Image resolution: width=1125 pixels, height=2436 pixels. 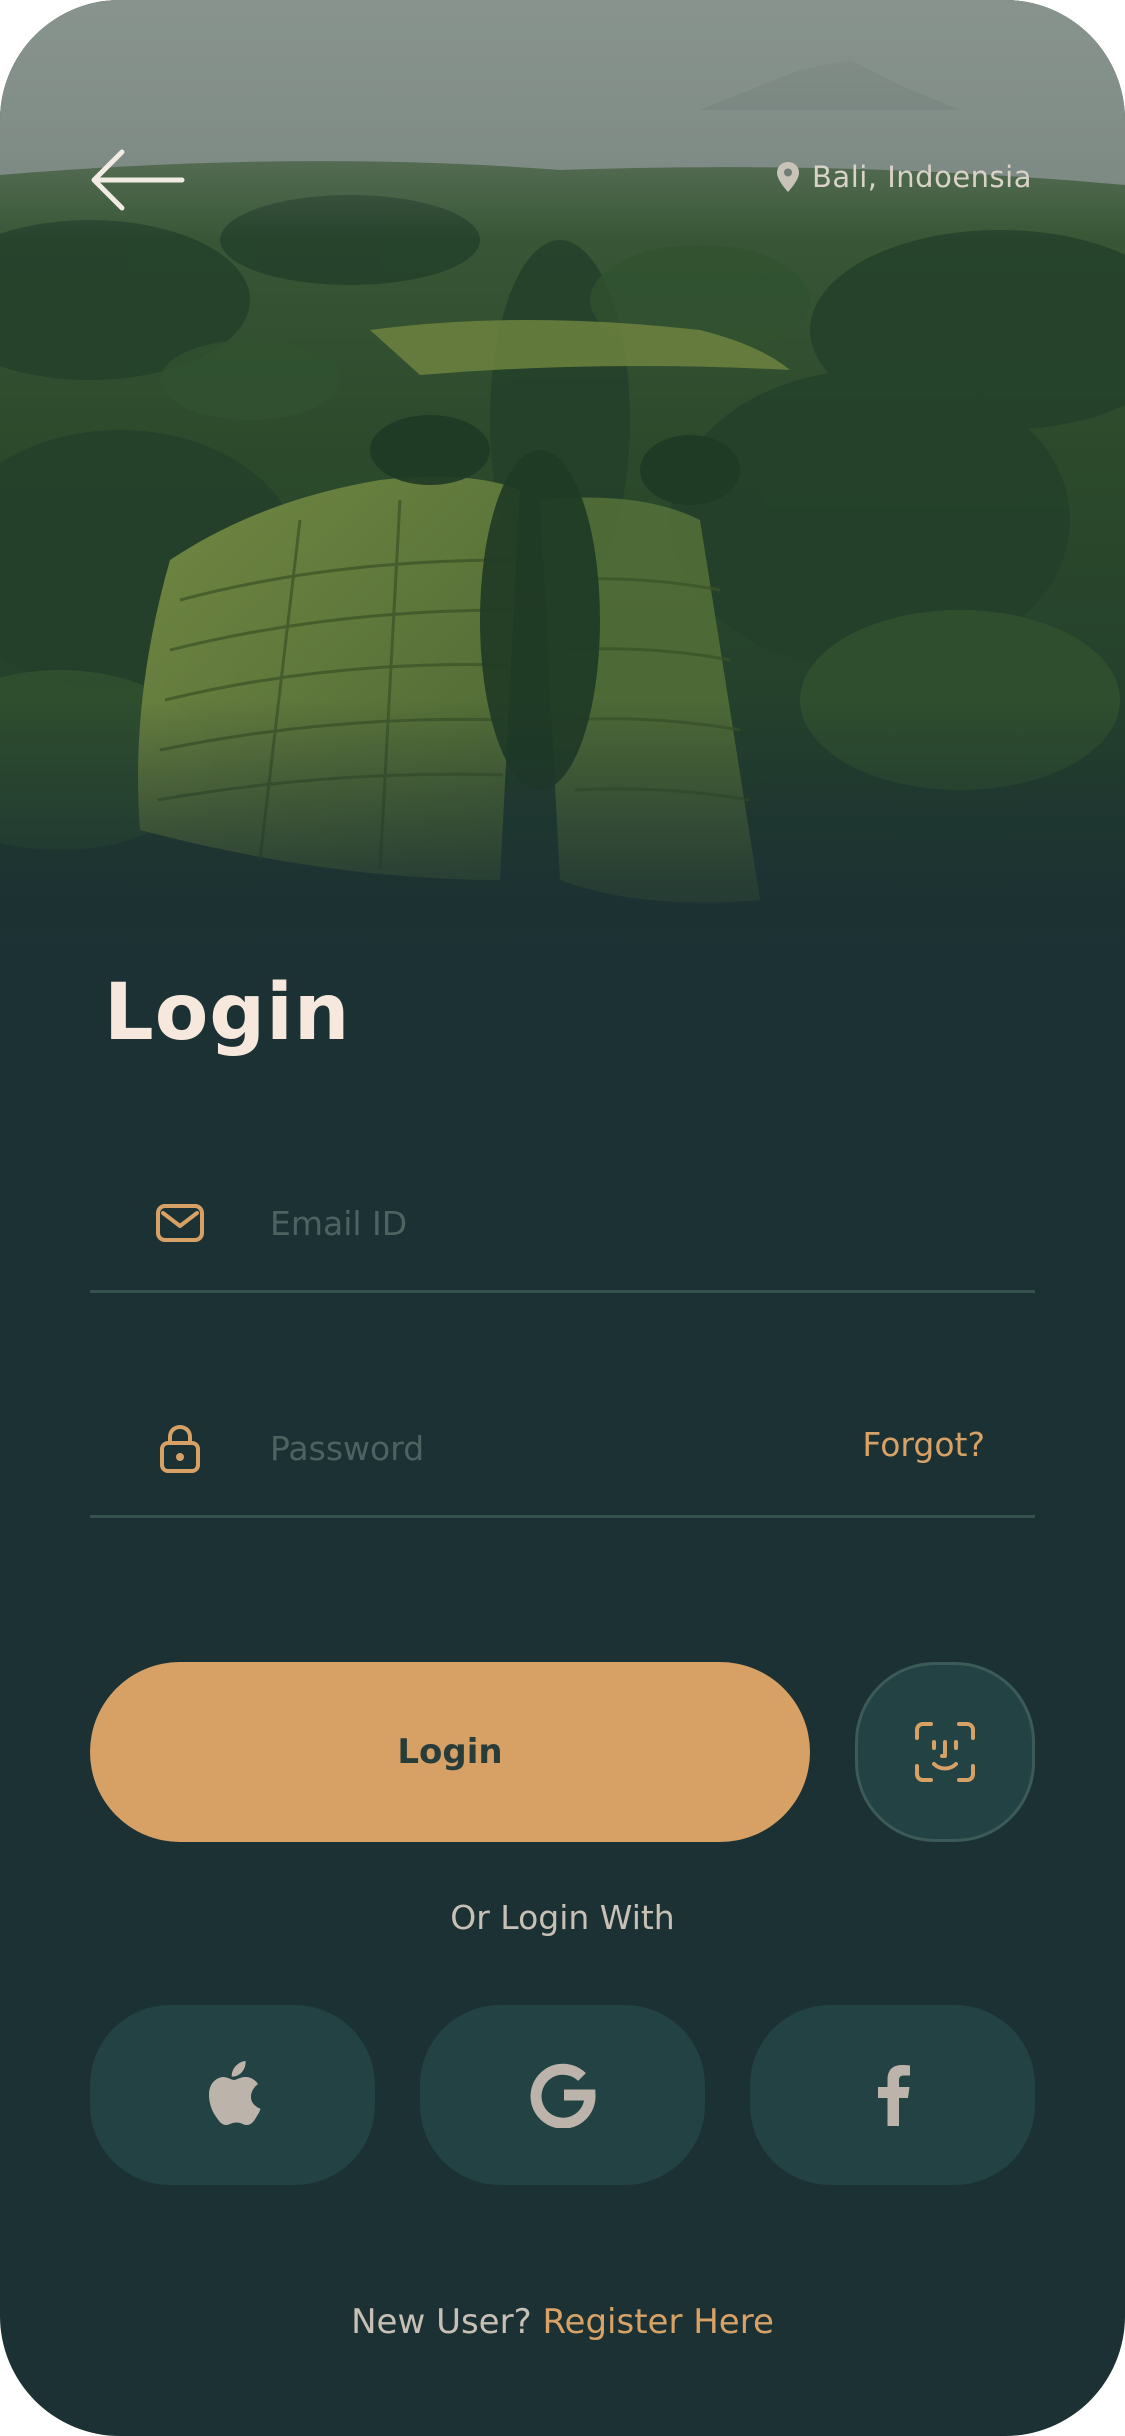 I want to click on face-id-icon, so click(x=945, y=1752).